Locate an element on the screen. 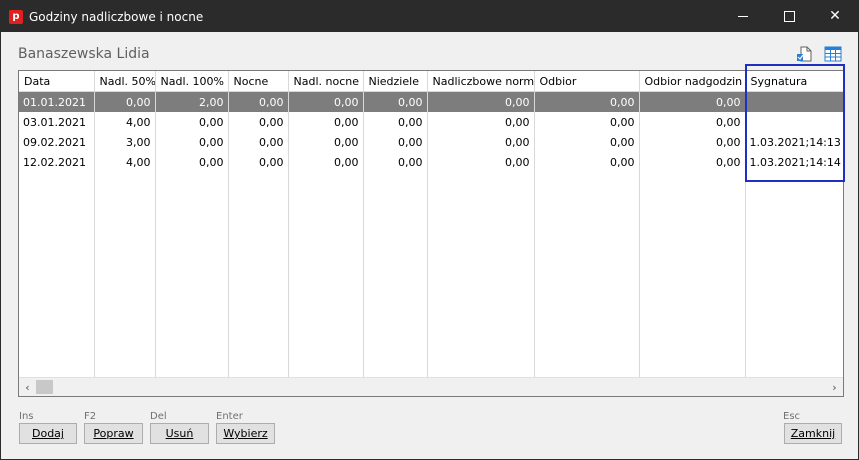  minimize-button is located at coordinates (743, 16).